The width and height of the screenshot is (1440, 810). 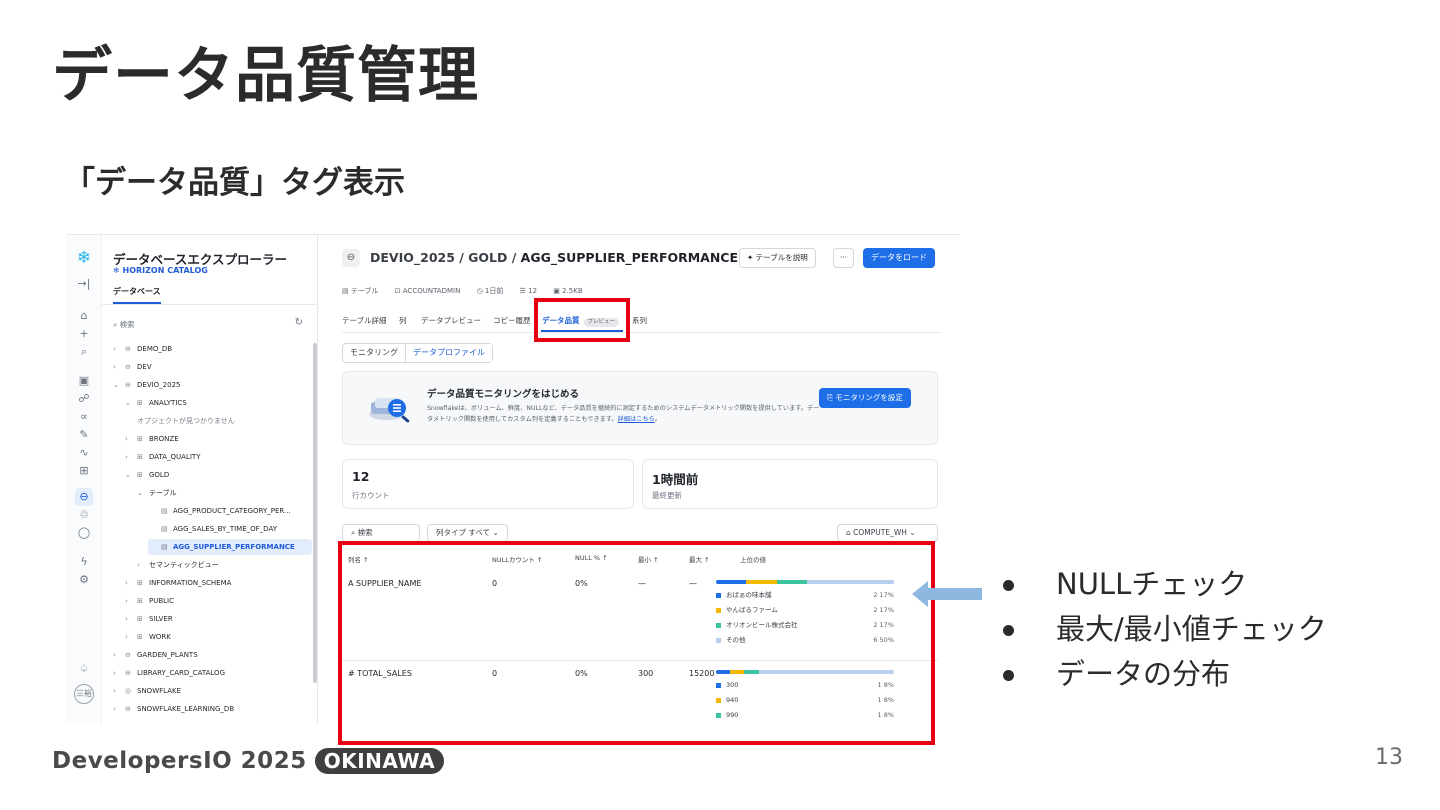 I want to click on tree-item: › ⊞ WORK, so click(x=205, y=637).